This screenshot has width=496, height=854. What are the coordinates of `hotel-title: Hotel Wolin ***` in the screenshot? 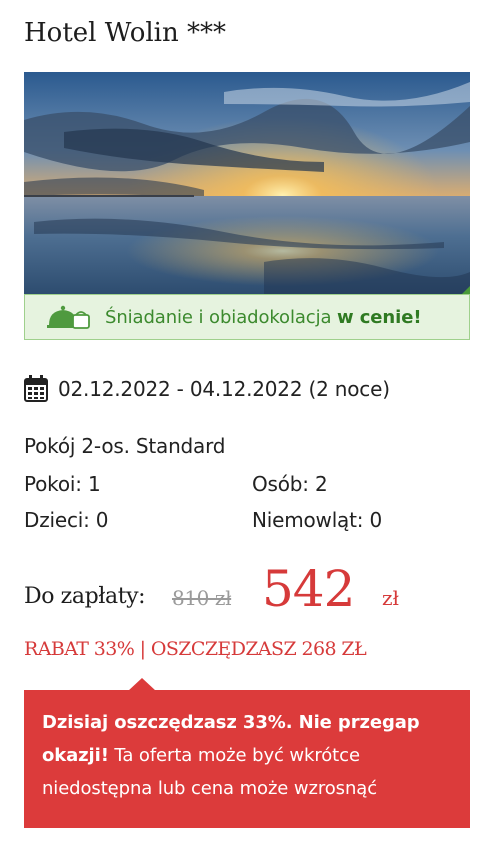 It's located at (125, 33).